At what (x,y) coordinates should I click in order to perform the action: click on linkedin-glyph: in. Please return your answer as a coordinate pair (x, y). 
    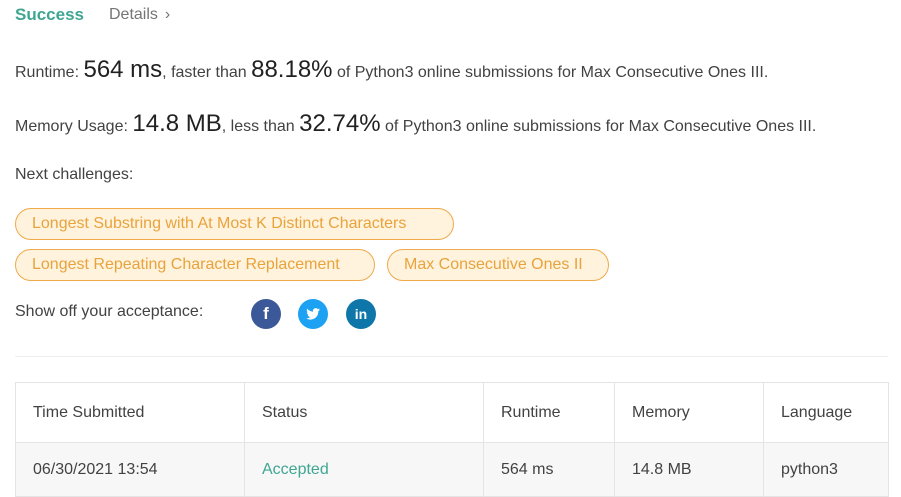
    Looking at the image, I should click on (361, 314).